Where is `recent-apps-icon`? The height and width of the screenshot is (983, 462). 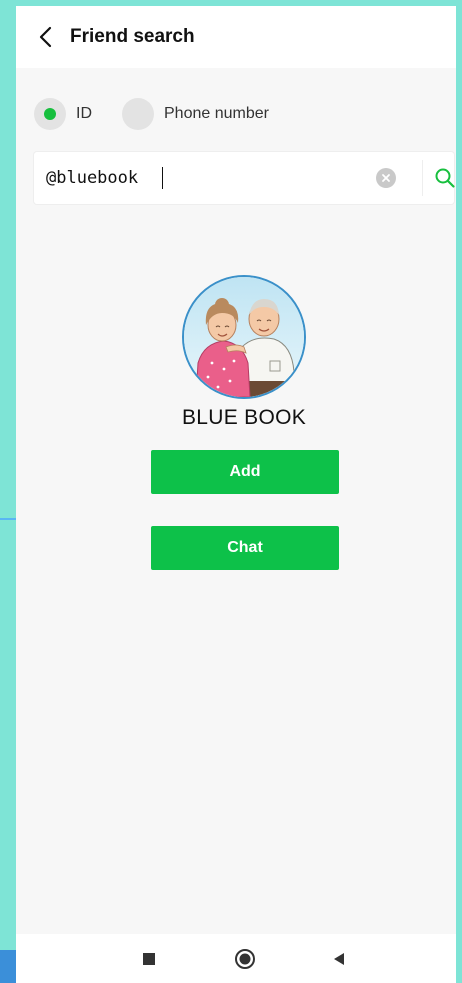
recent-apps-icon is located at coordinates (149, 959).